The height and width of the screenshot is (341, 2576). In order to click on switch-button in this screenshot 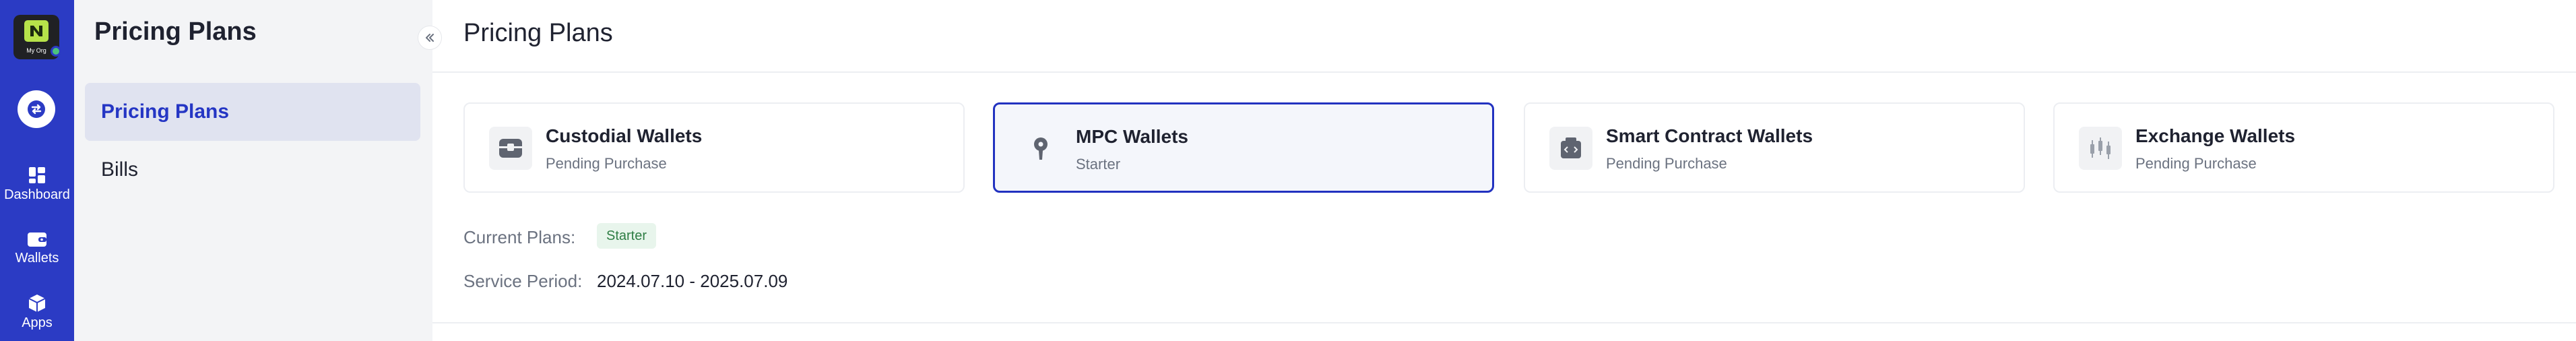, I will do `click(36, 109)`.